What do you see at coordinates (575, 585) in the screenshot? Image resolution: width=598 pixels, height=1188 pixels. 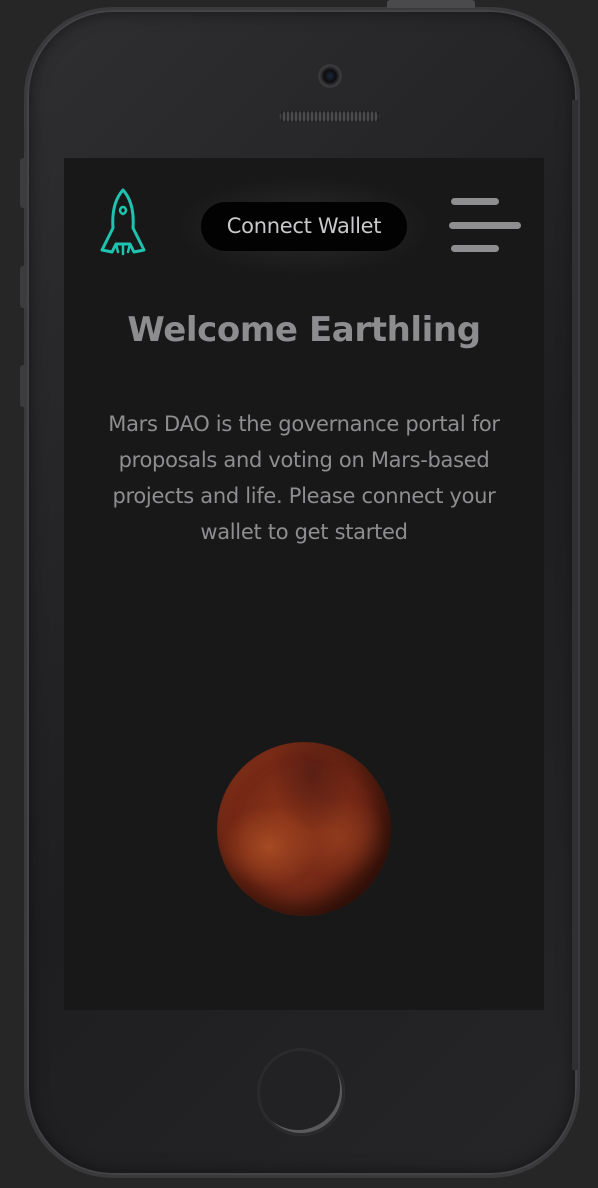 I see `phone-right-edge` at bounding box center [575, 585].